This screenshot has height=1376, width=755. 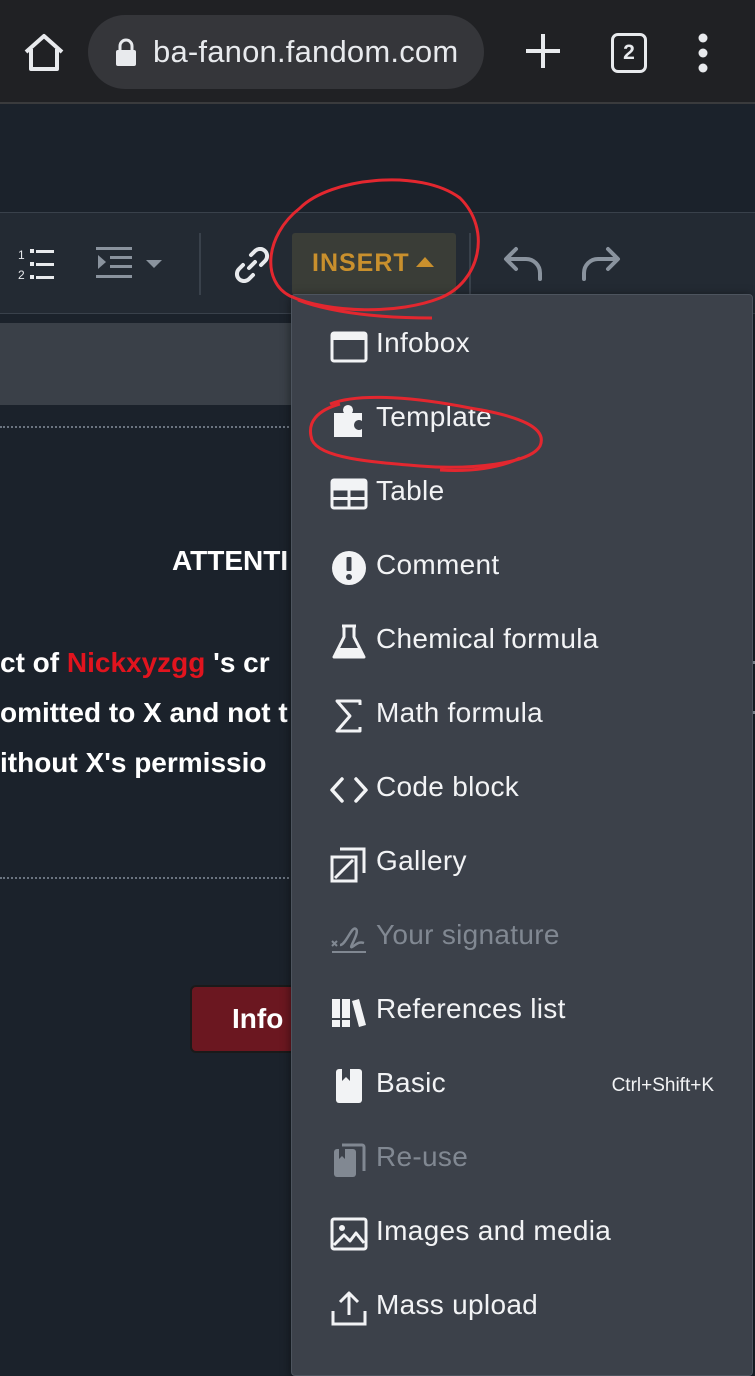 What do you see at coordinates (44, 52) in the screenshot?
I see `home-icon` at bounding box center [44, 52].